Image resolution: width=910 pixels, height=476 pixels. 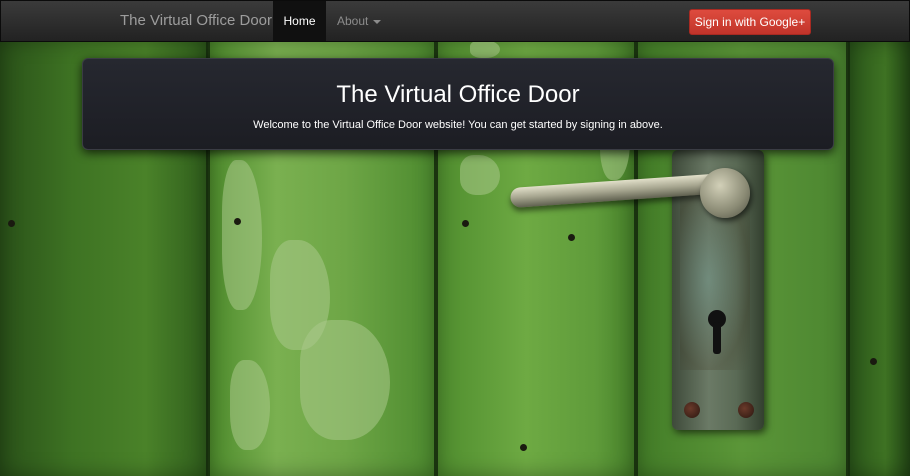 I want to click on nav-item-about-label: About, so click(x=353, y=21).